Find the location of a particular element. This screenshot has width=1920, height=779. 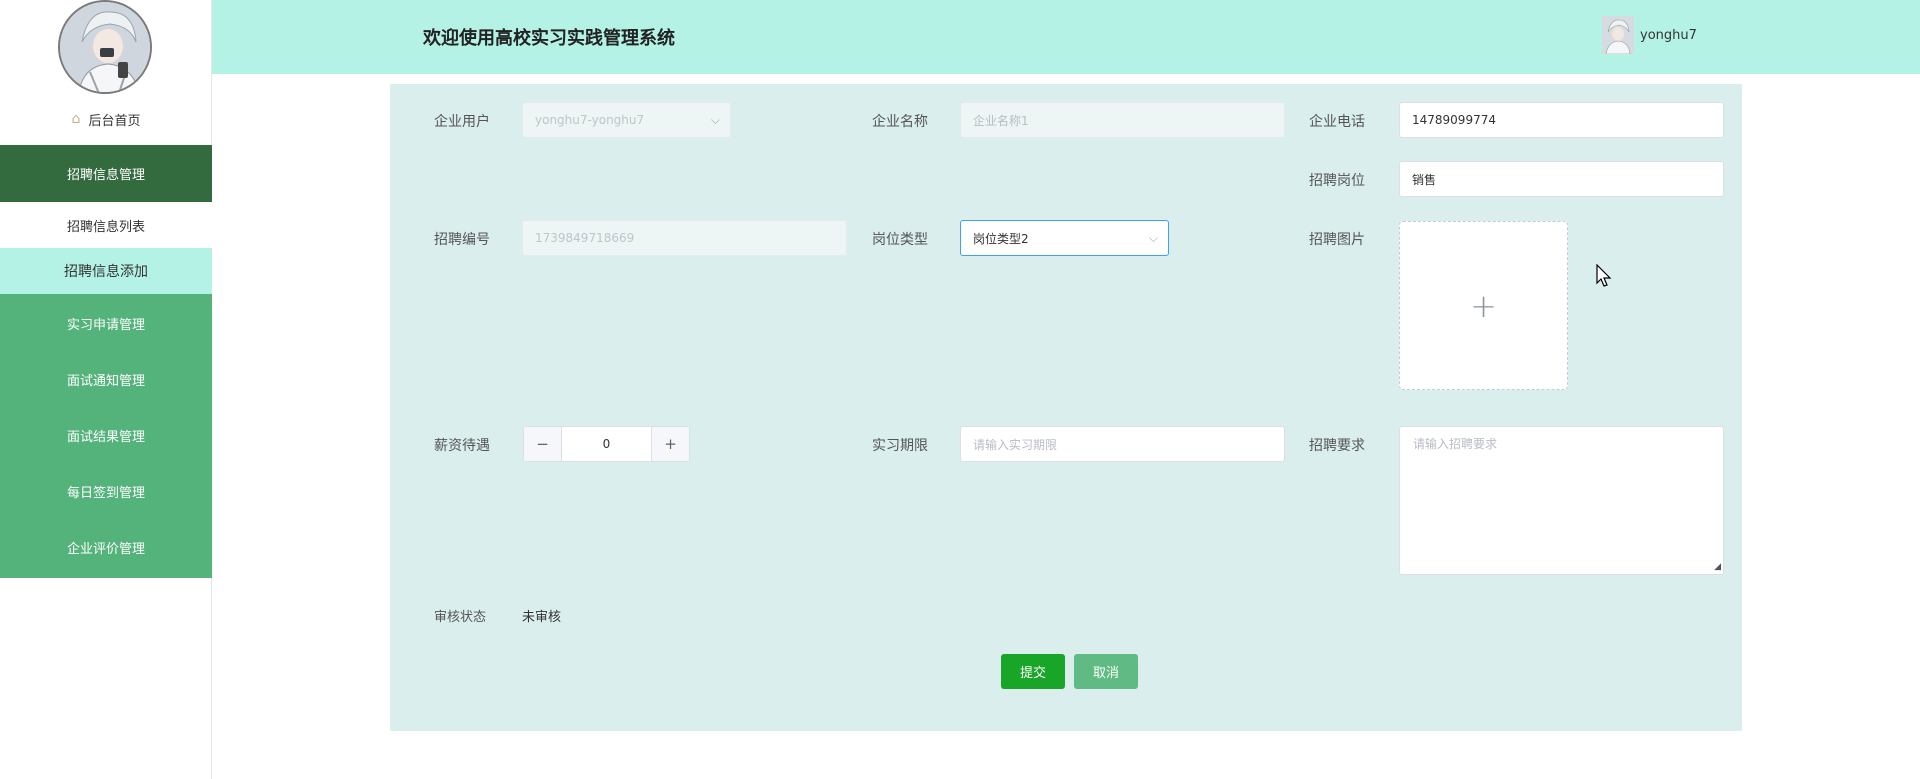

company-user-label: 企业用户 is located at coordinates (462, 122).